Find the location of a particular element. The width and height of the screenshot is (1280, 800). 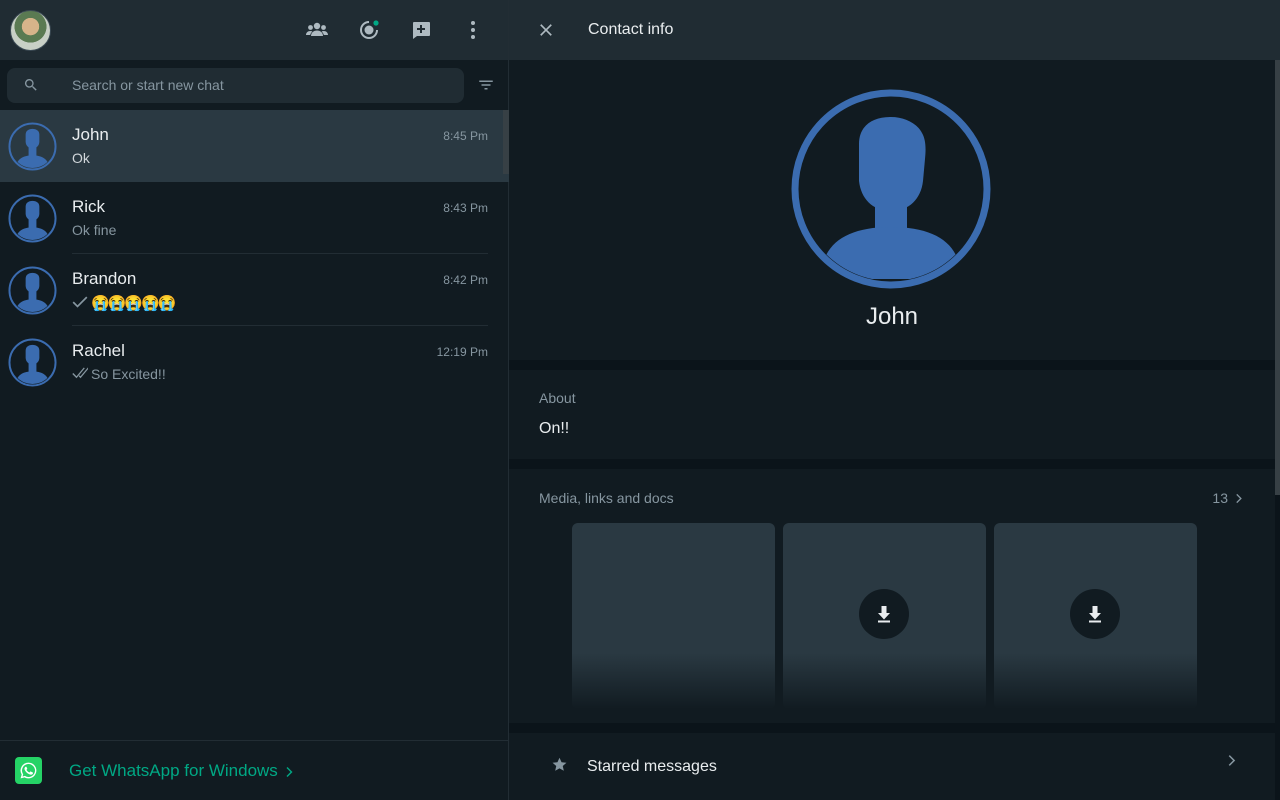

chat-preview: Ok fine is located at coordinates (94, 230).